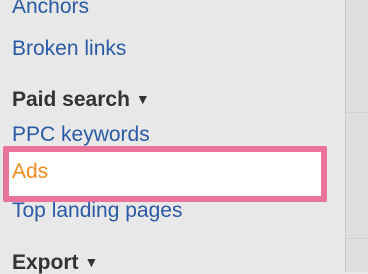 Image resolution: width=368 pixels, height=274 pixels. I want to click on export-heading: Export ▼, so click(55, 262).